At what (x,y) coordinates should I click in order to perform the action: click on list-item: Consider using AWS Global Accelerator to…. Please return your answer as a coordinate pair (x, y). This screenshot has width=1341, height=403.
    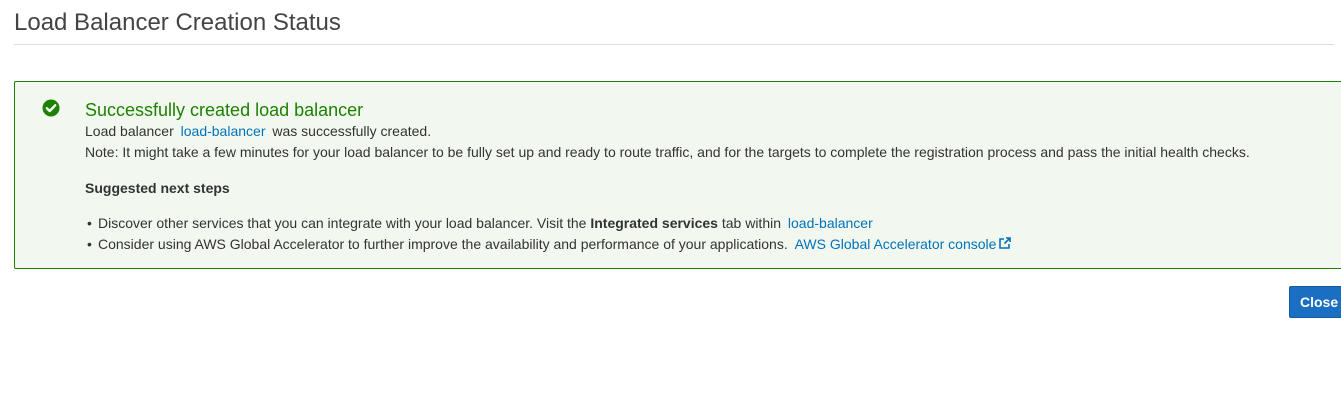
    Looking at the image, I should click on (551, 244).